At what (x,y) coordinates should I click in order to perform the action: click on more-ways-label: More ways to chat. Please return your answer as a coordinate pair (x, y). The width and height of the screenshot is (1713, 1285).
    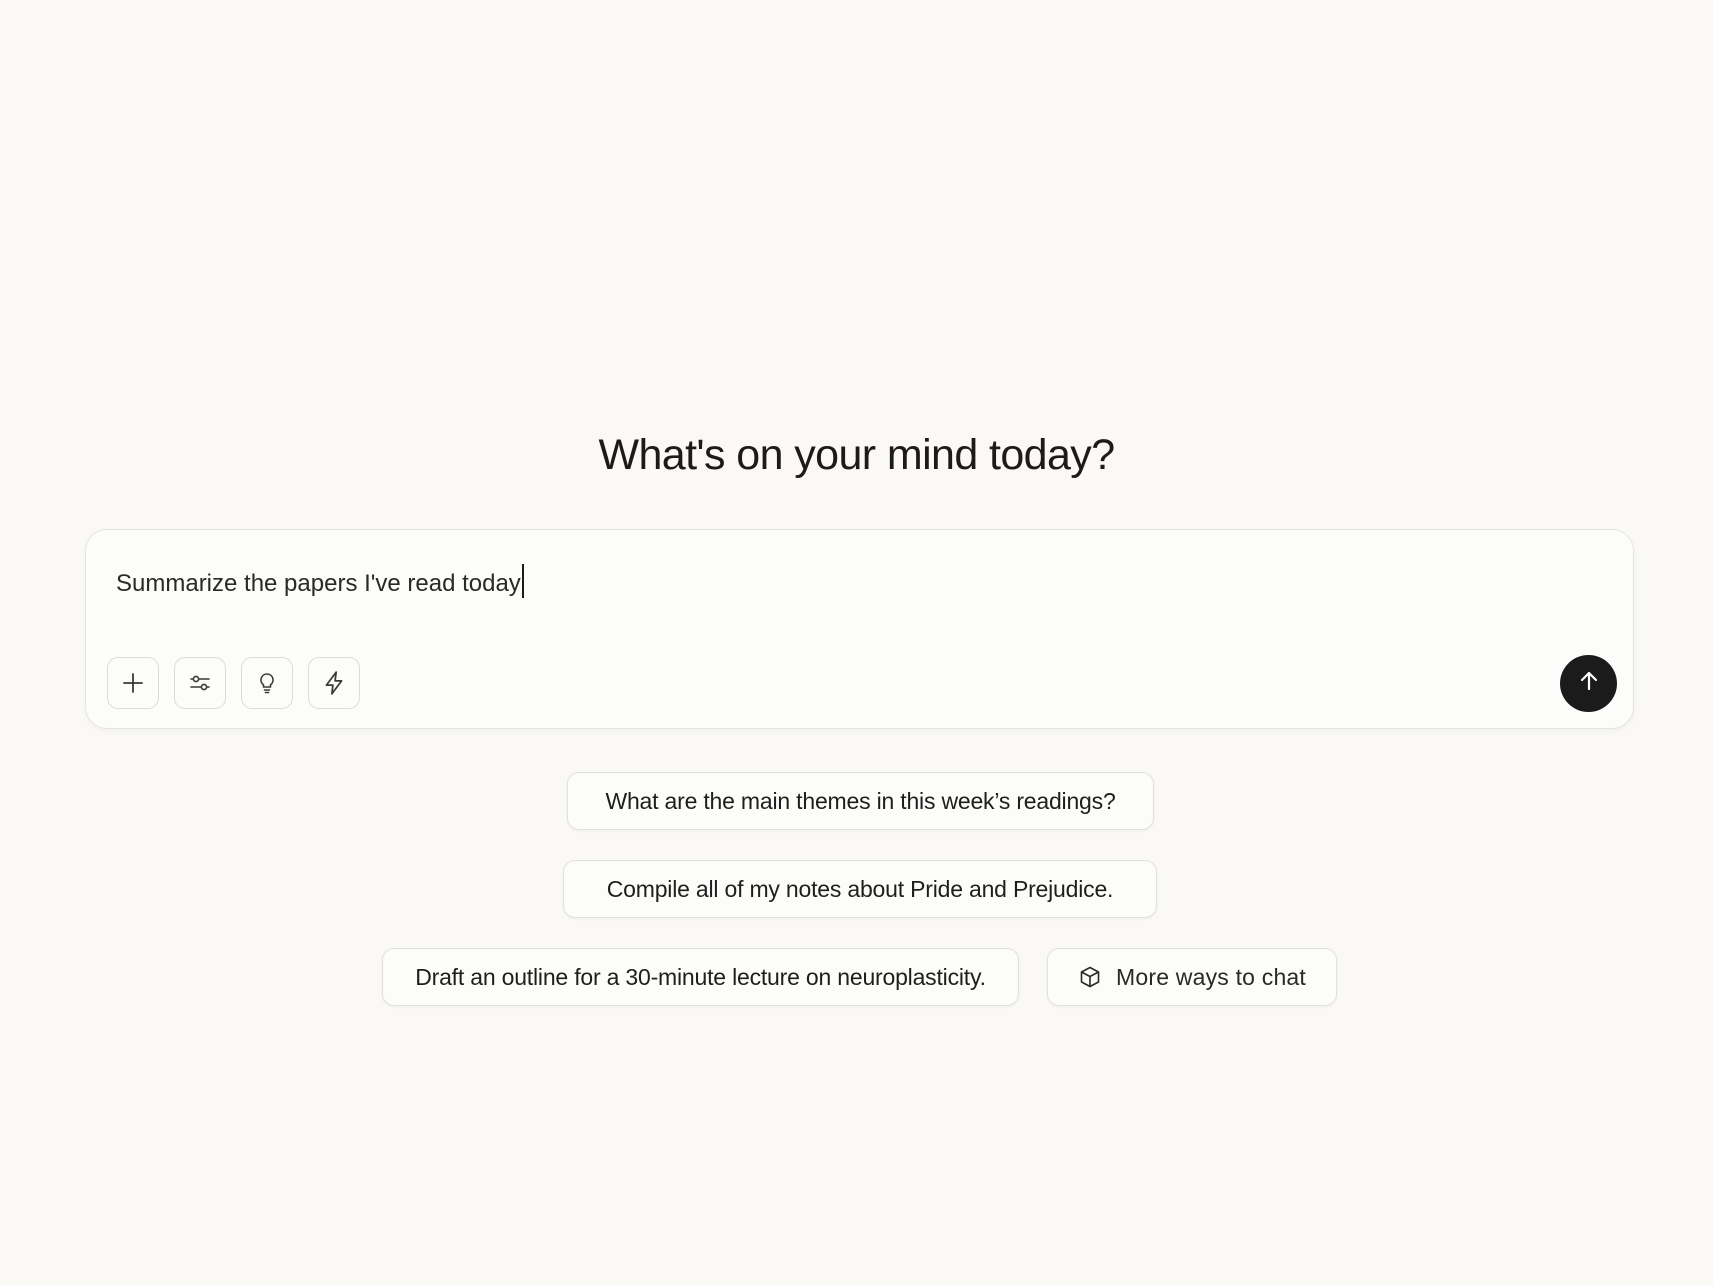
    Looking at the image, I should click on (1211, 976).